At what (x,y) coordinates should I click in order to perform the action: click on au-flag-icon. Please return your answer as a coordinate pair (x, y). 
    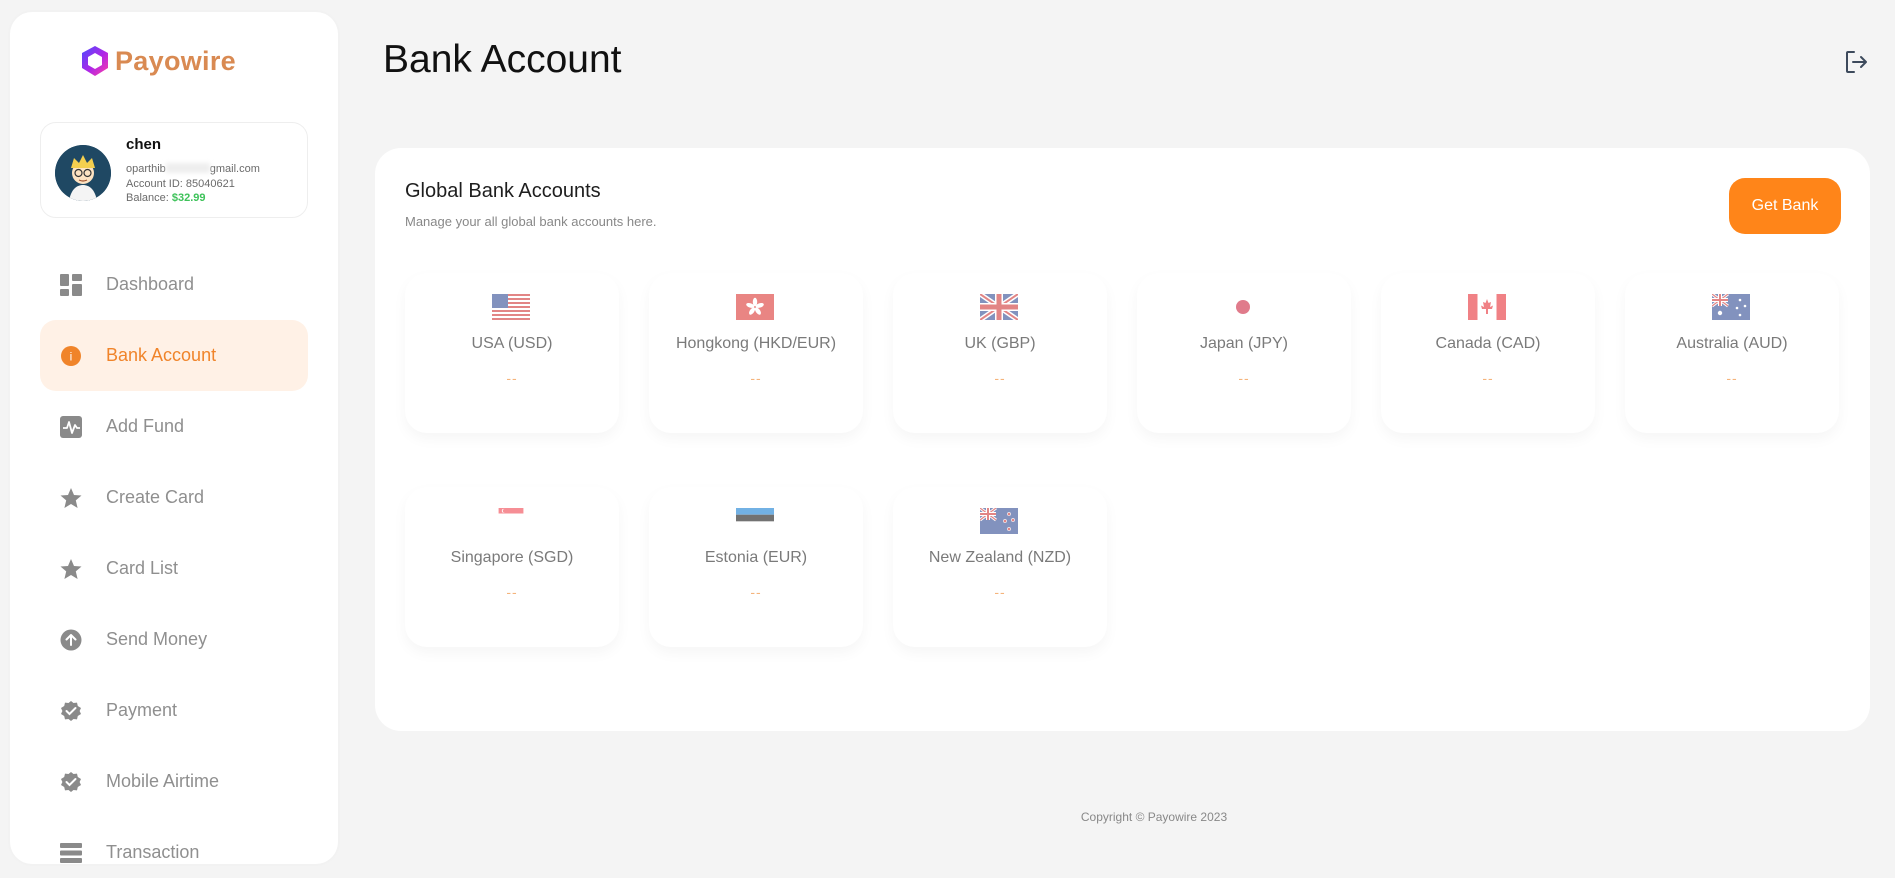
    Looking at the image, I should click on (1731, 307).